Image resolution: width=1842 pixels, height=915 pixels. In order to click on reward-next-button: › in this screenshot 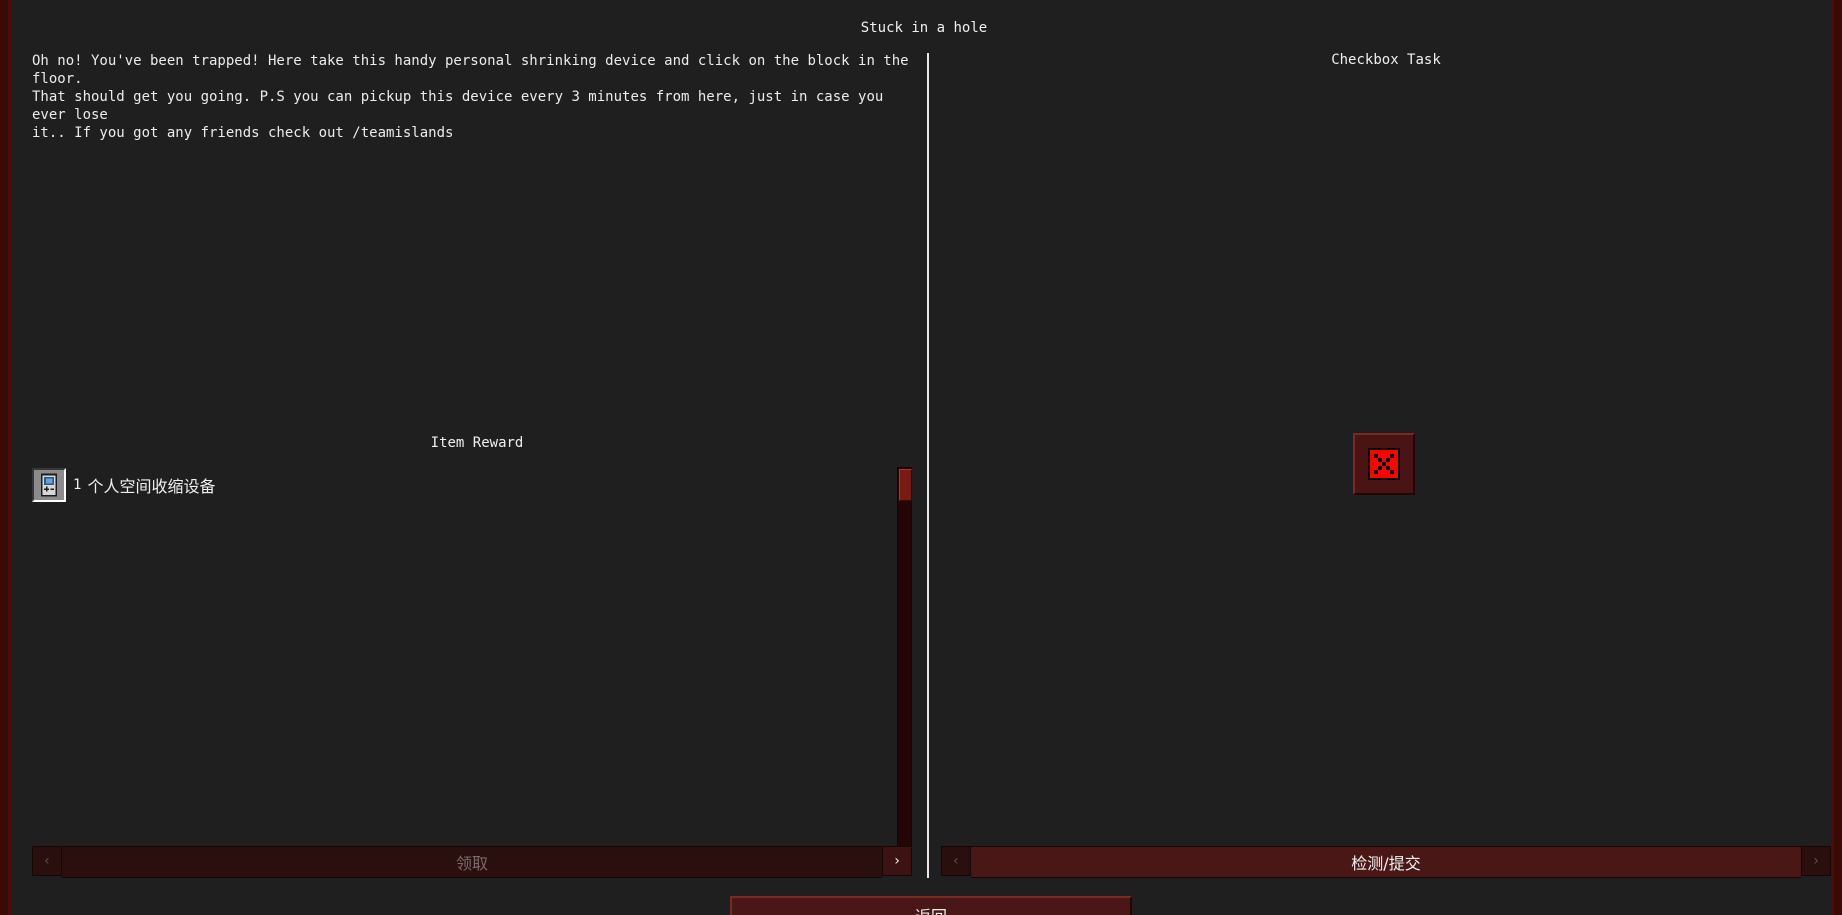, I will do `click(897, 861)`.